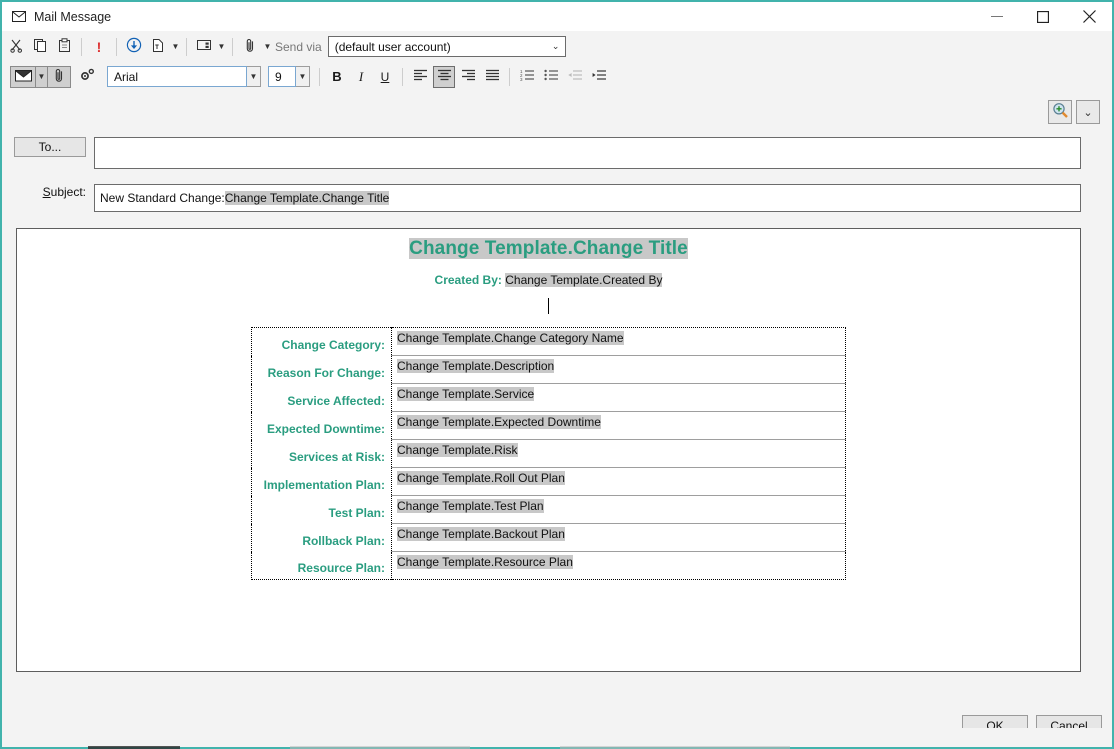  What do you see at coordinates (254, 76) in the screenshot?
I see `font-family-dropdown: ▼` at bounding box center [254, 76].